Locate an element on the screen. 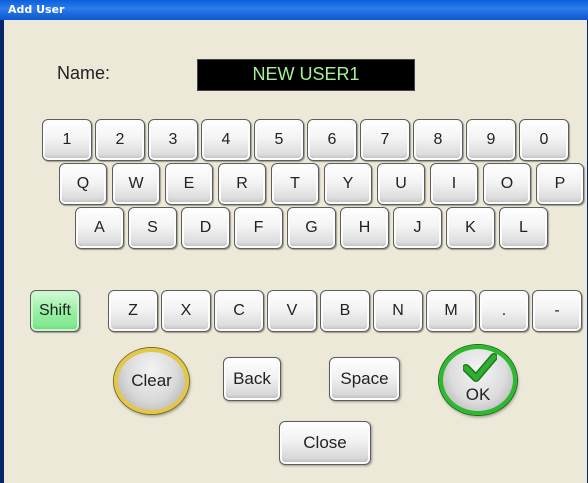  key-label: R is located at coordinates (242, 183).